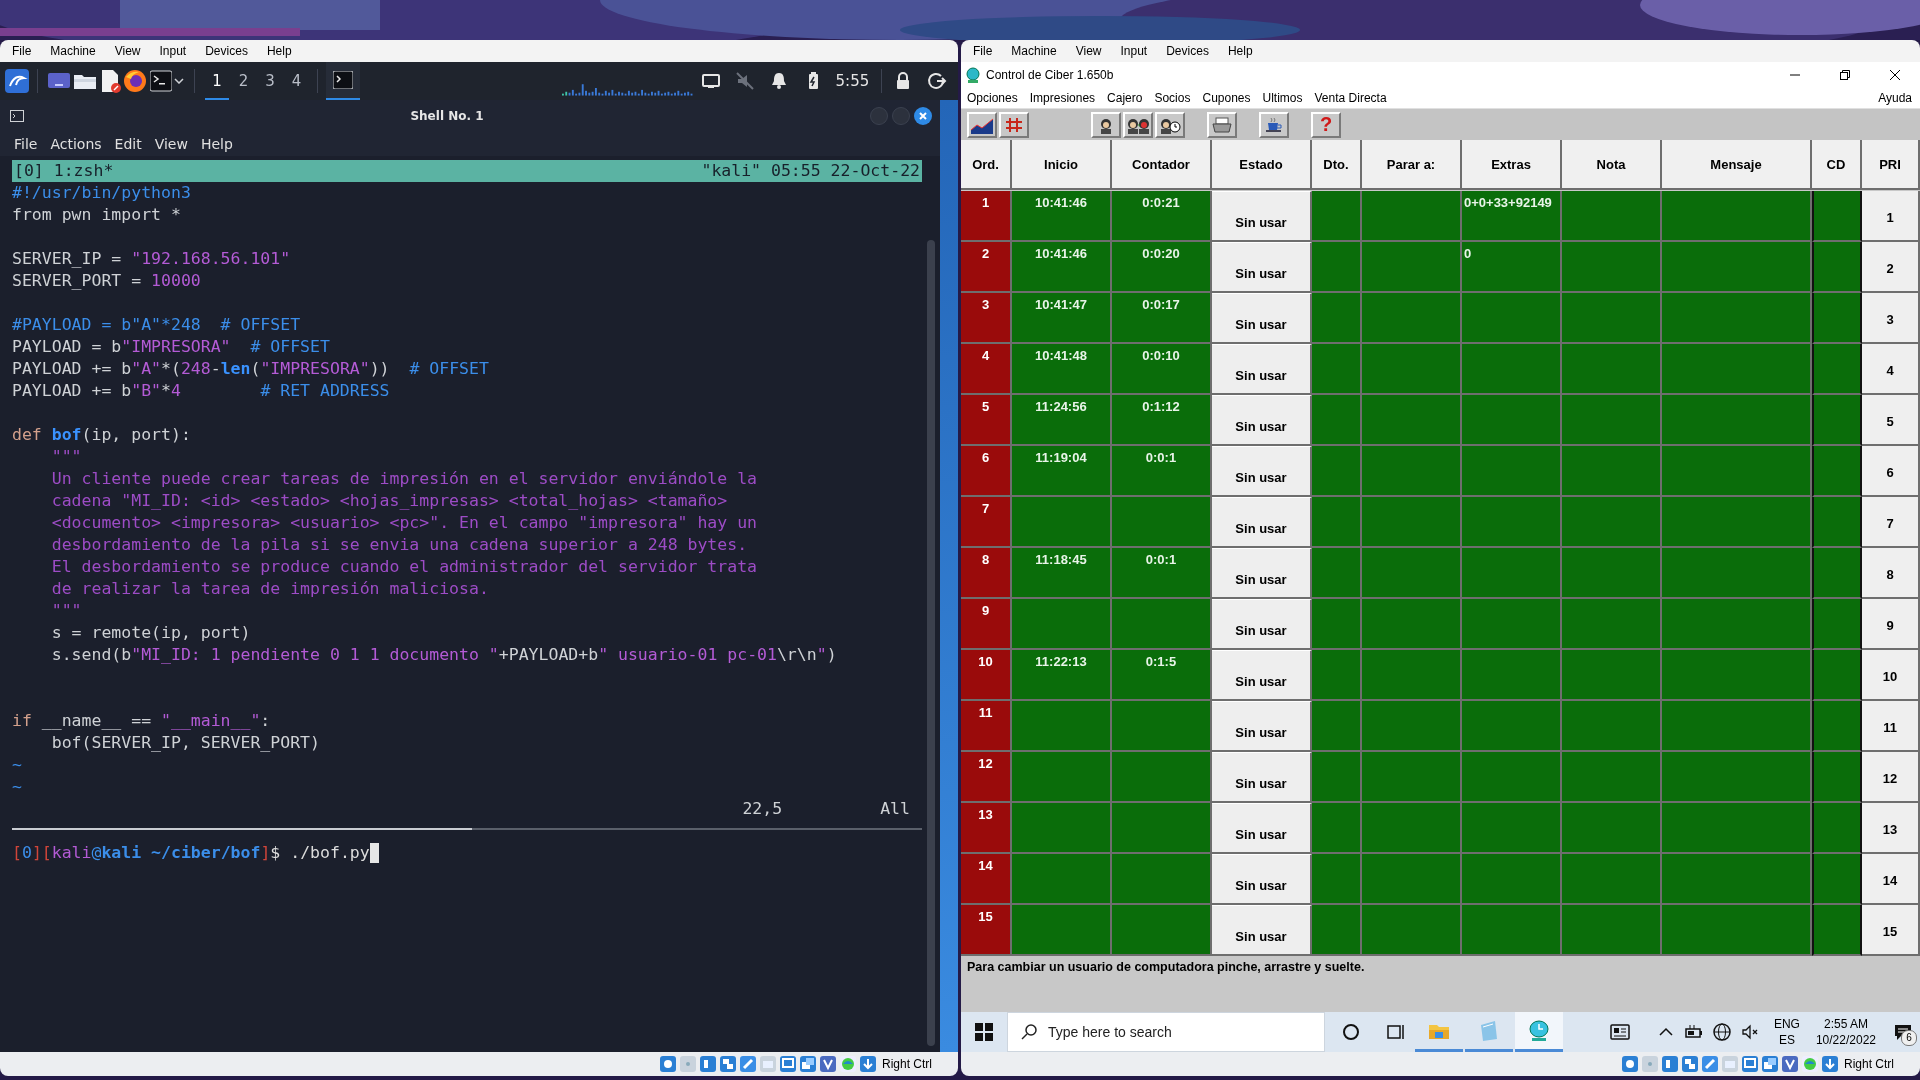 This screenshot has height=1080, width=1920. What do you see at coordinates (1837, 165) in the screenshot?
I see `column-header: CD` at bounding box center [1837, 165].